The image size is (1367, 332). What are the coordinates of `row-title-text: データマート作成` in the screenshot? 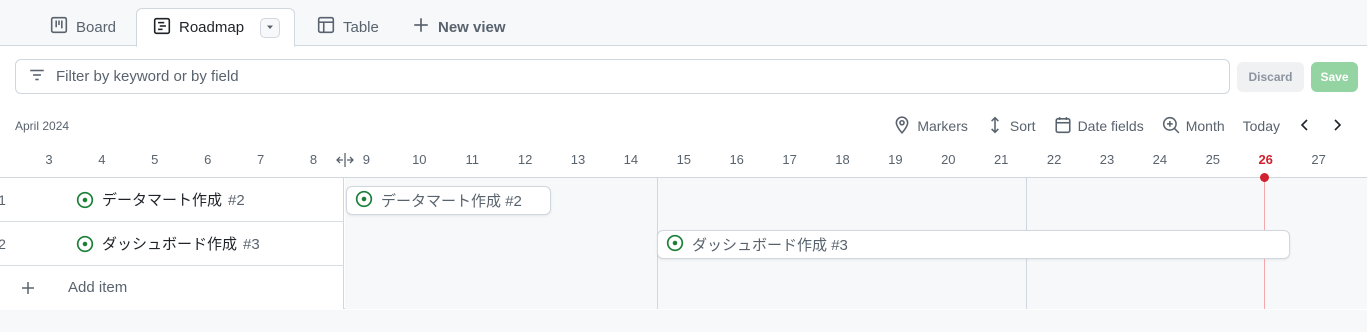 It's located at (162, 200).